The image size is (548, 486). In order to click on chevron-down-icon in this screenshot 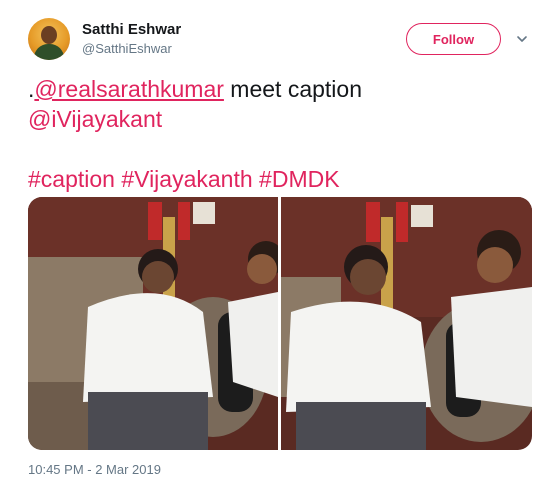, I will do `click(522, 39)`.